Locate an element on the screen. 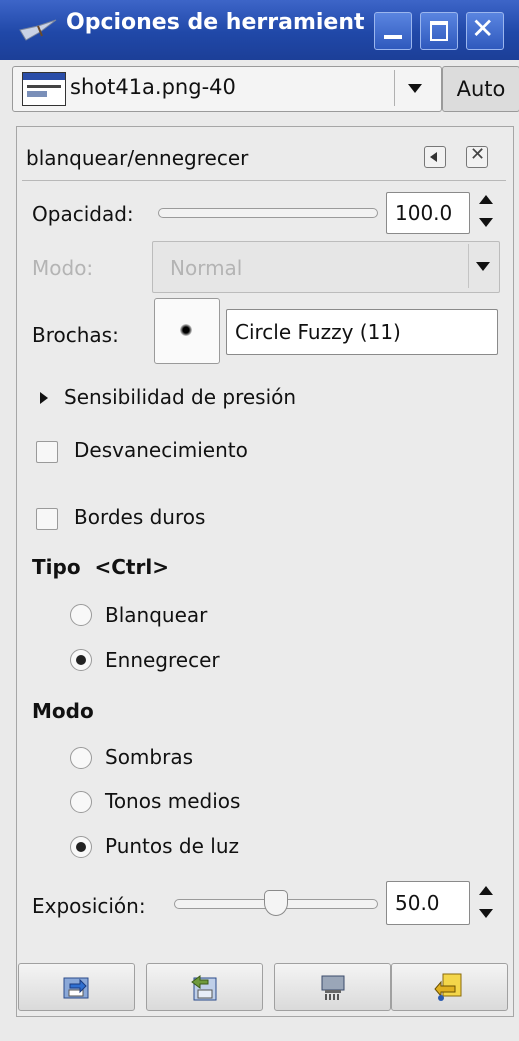 The width and height of the screenshot is (519, 1041). minimize-icon is located at coordinates (393, 37).